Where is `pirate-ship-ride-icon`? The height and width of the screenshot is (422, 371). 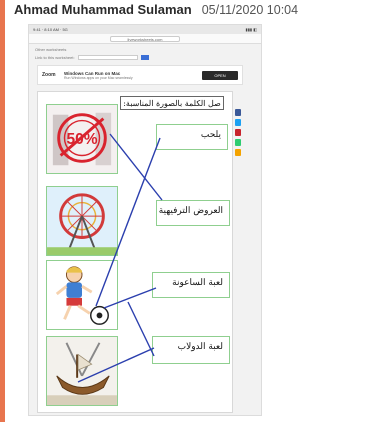
pirate-ship-ride-icon is located at coordinates (82, 371).